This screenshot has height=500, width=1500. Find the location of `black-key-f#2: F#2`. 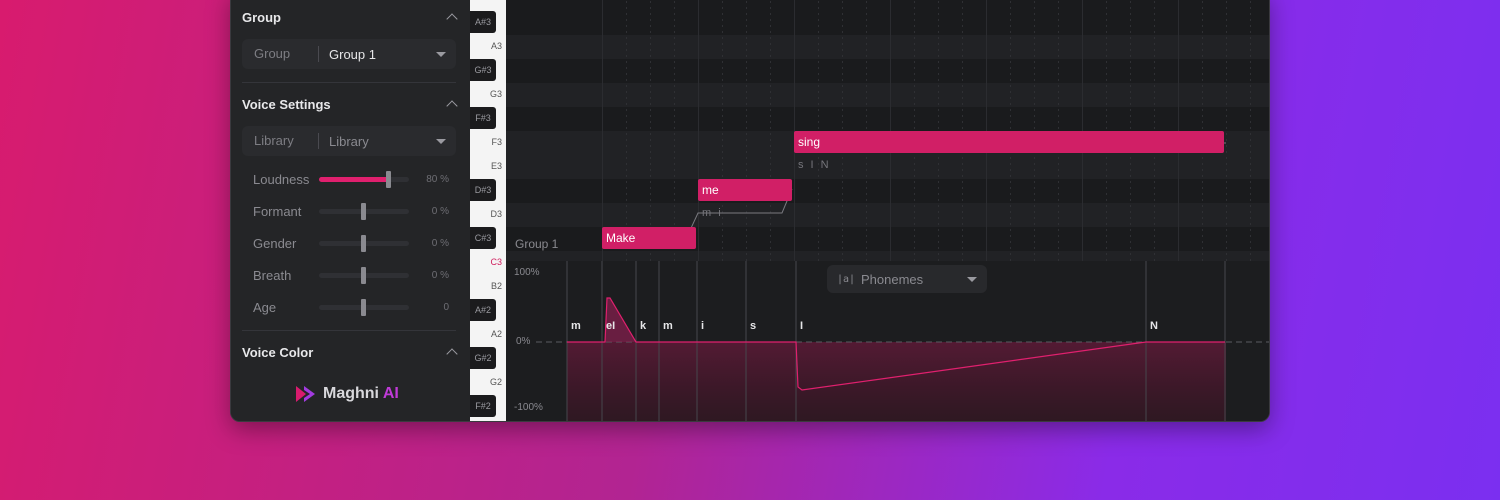

black-key-f#2: F#2 is located at coordinates (483, 406).